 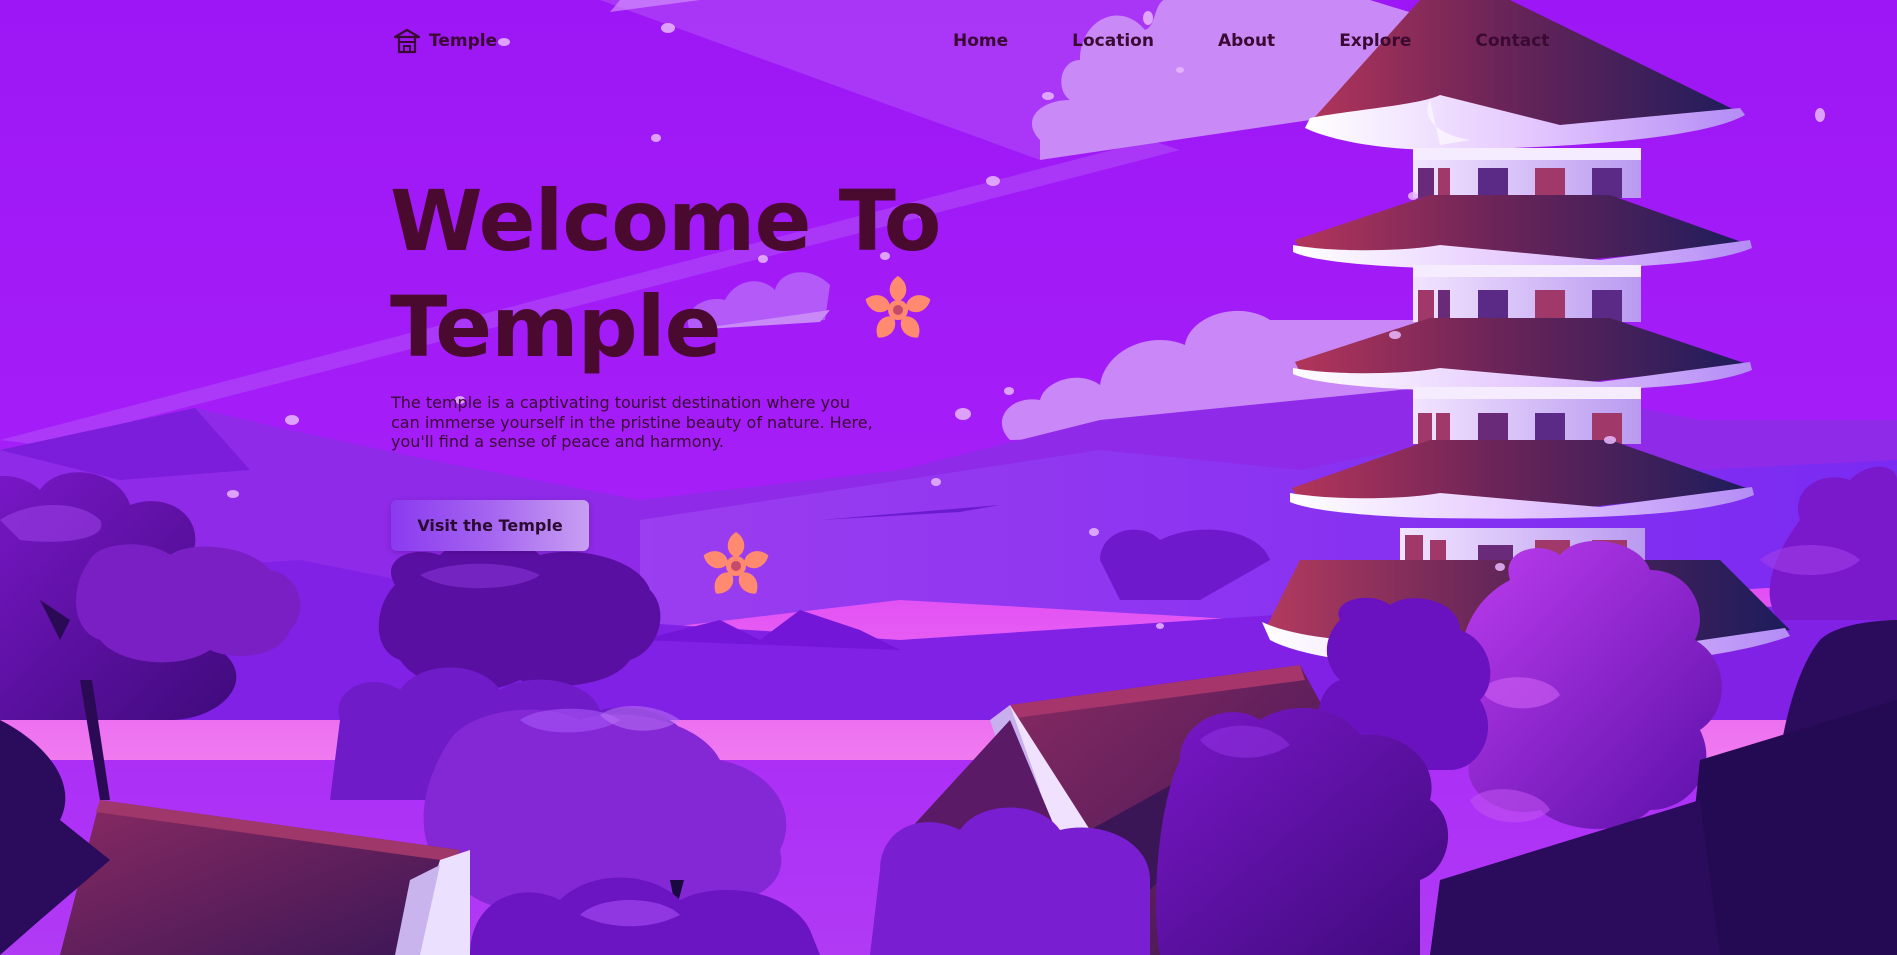 I want to click on brand-logo: Temple, so click(x=445, y=41).